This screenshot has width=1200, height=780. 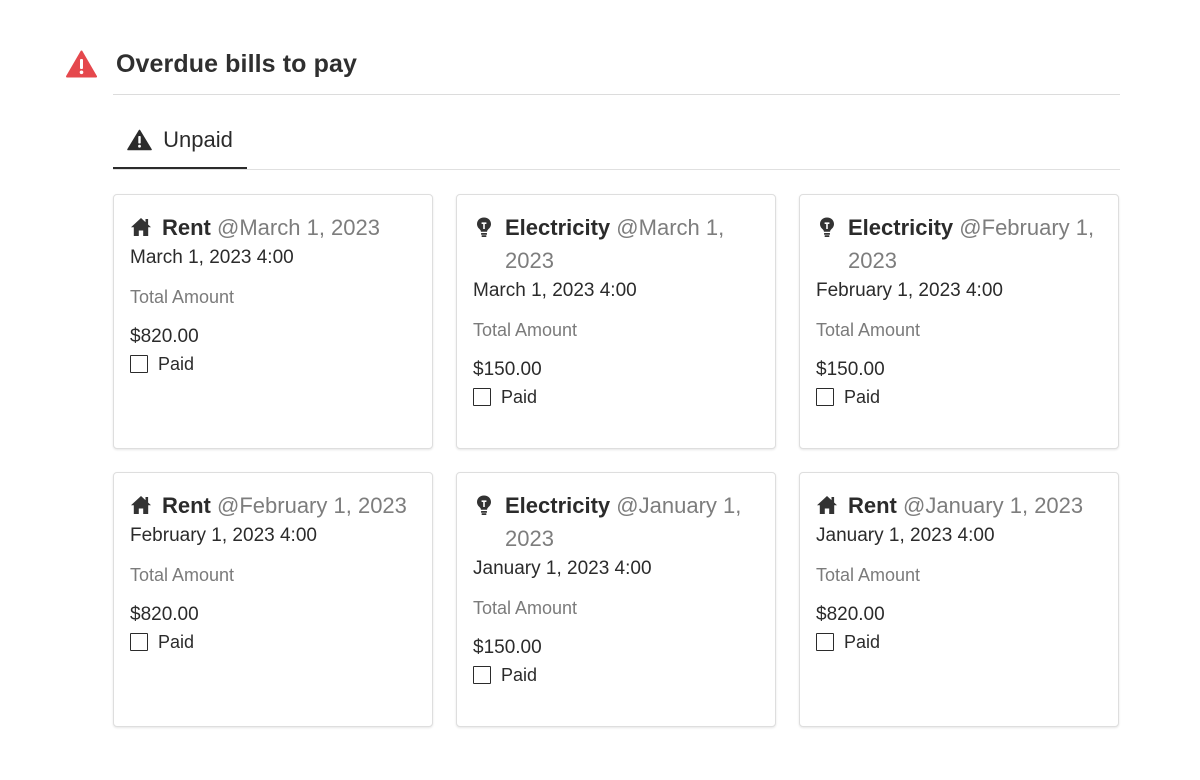 What do you see at coordinates (616, 94) in the screenshot?
I see `header-divider` at bounding box center [616, 94].